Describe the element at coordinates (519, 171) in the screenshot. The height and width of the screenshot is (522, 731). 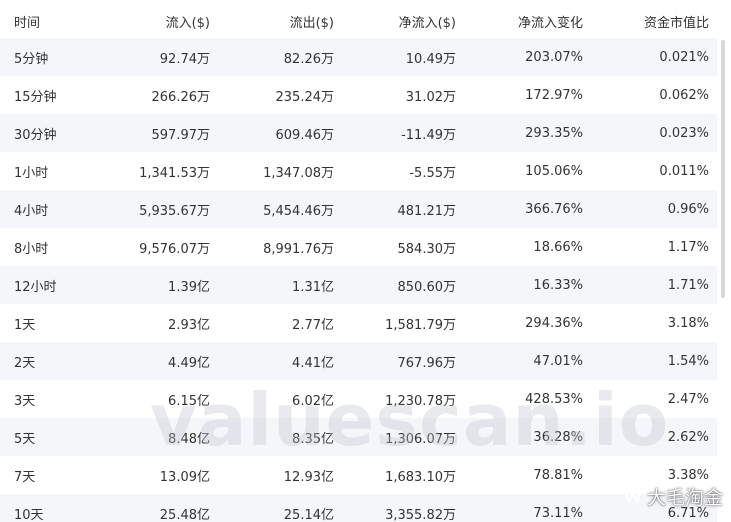
I see `cell-net-inflow-change: 105.06%` at that location.